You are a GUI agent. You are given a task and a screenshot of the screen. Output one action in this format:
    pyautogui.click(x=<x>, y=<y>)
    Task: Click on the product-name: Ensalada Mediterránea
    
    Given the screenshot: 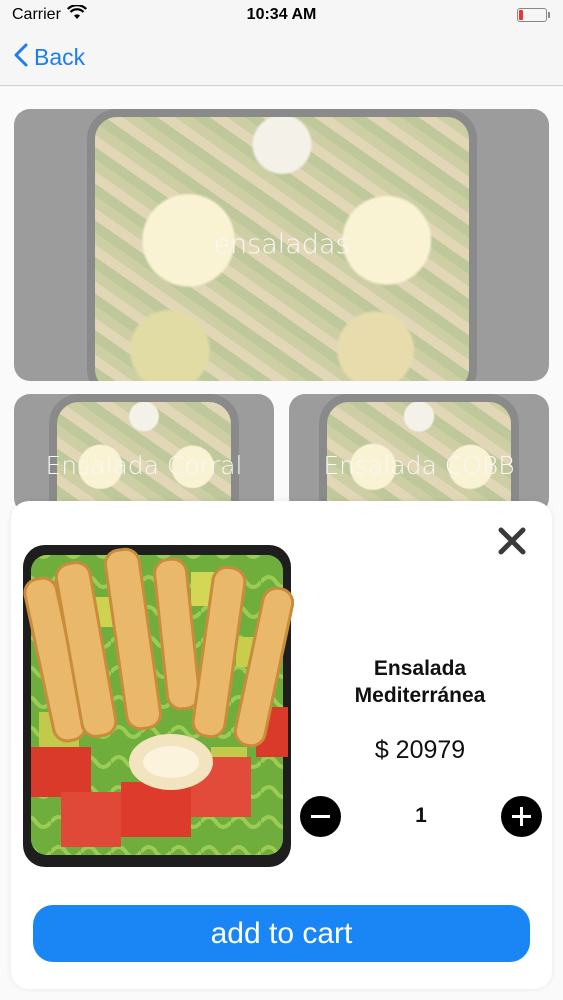 What is the action you would take?
    pyautogui.click(x=420, y=682)
    